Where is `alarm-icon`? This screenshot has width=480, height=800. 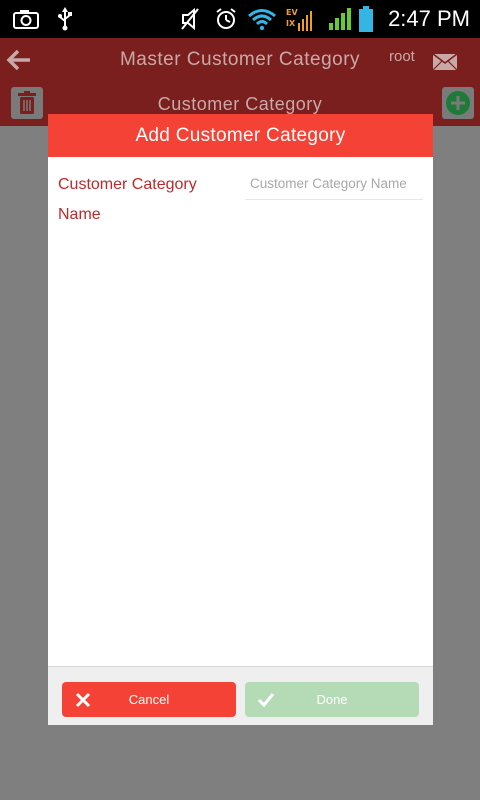
alarm-icon is located at coordinates (226, 19).